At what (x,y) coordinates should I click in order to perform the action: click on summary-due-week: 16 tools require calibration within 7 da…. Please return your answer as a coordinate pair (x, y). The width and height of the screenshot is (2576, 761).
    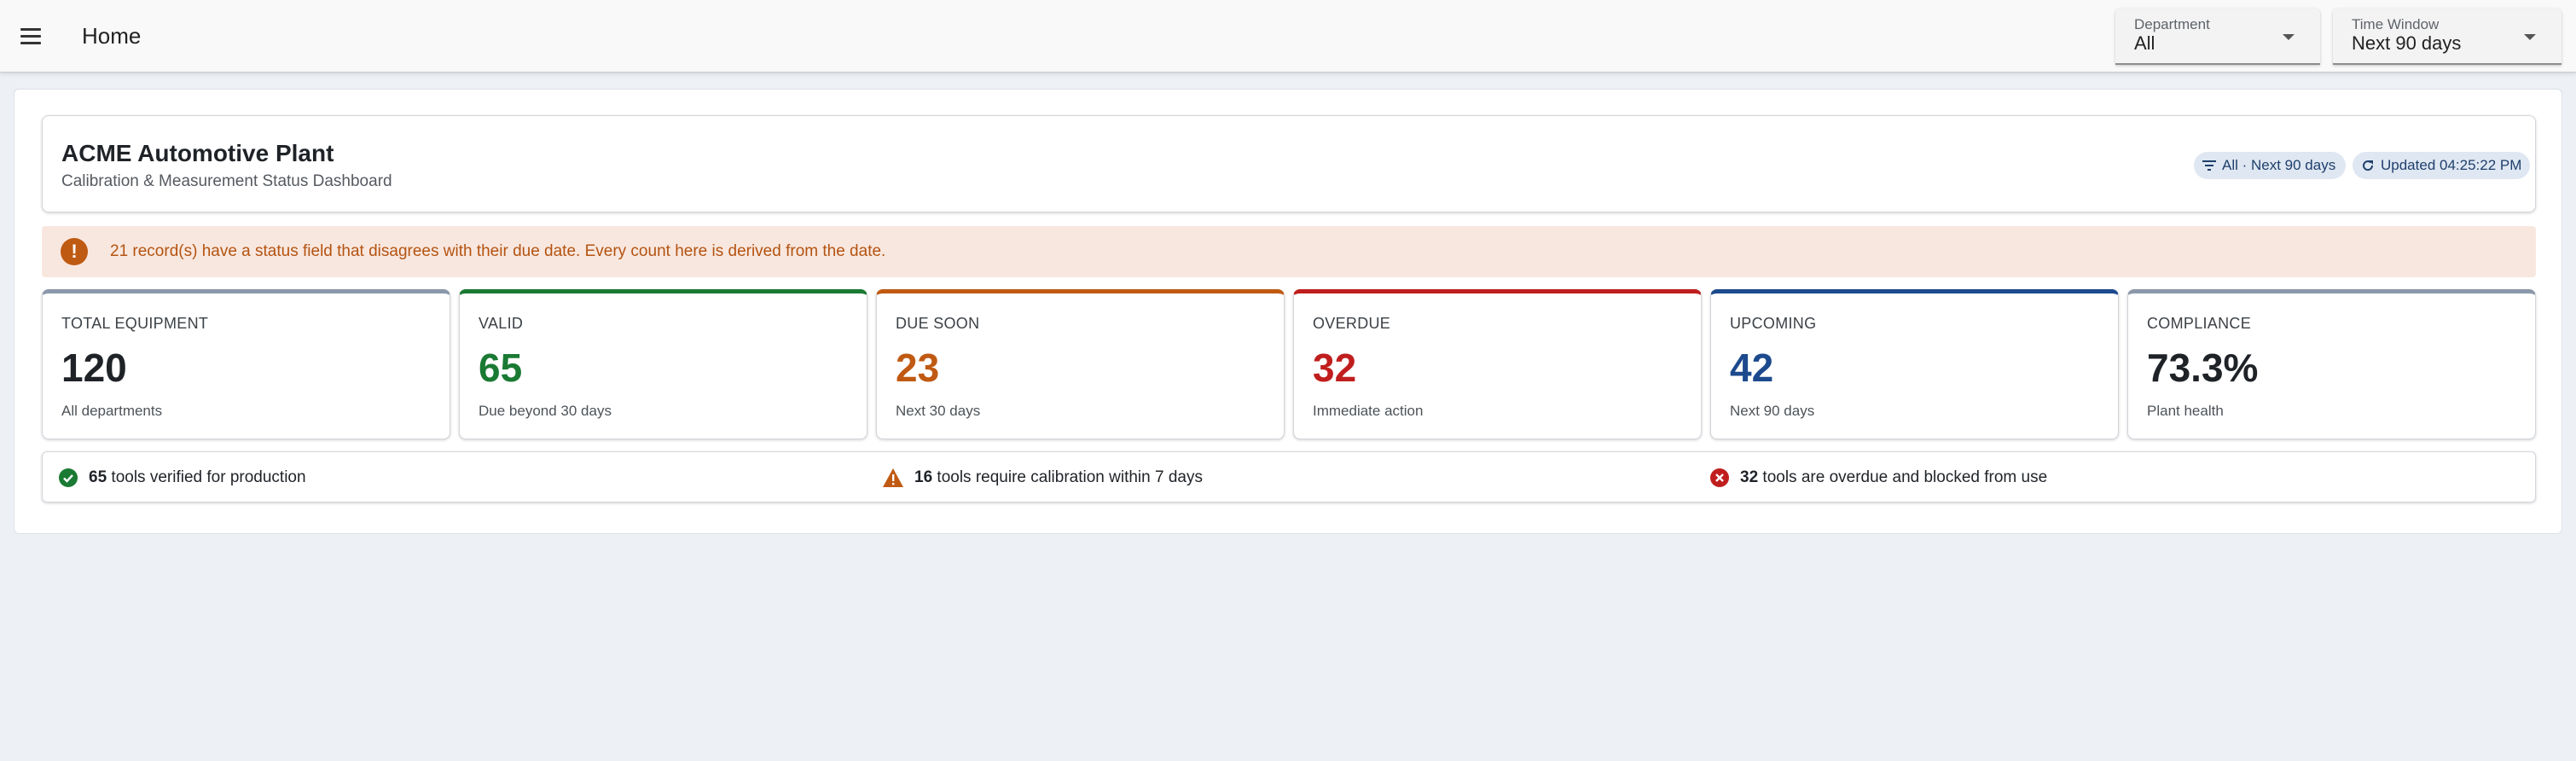
    Looking at the image, I should click on (1042, 477).